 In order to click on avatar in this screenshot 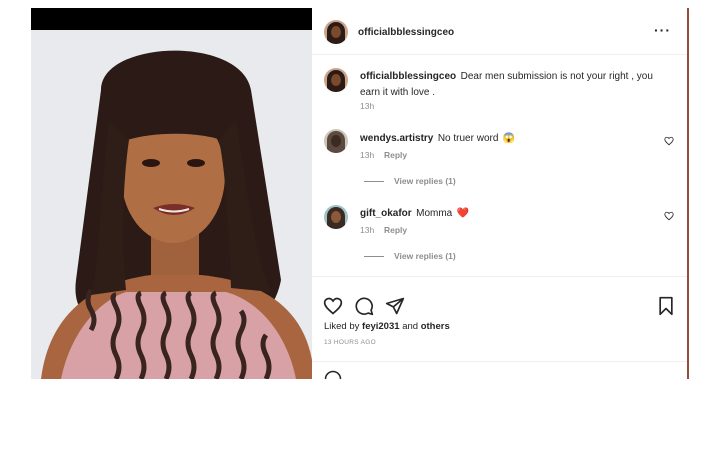, I will do `click(336, 32)`.